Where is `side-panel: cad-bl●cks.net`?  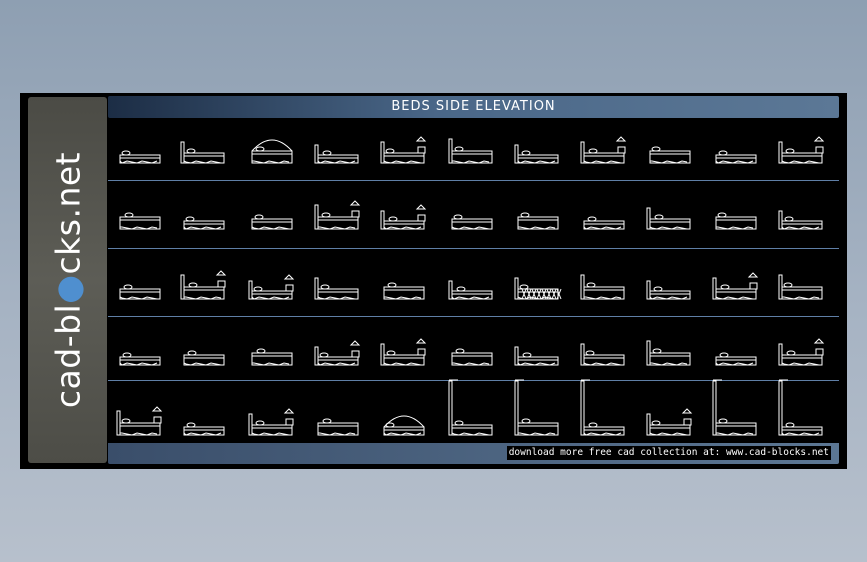
side-panel: cad-bl●cks.net is located at coordinates (67, 280).